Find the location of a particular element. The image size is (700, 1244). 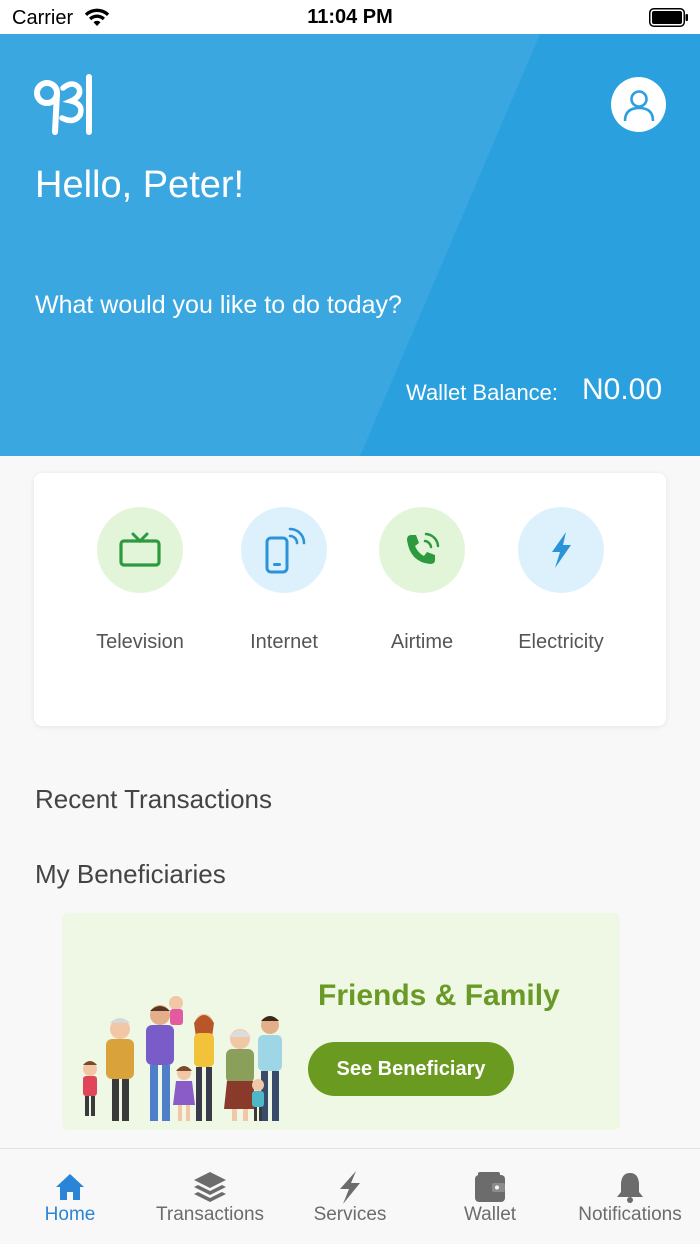

my-beneficiaries-title: My Beneficiaries is located at coordinates (130, 874).